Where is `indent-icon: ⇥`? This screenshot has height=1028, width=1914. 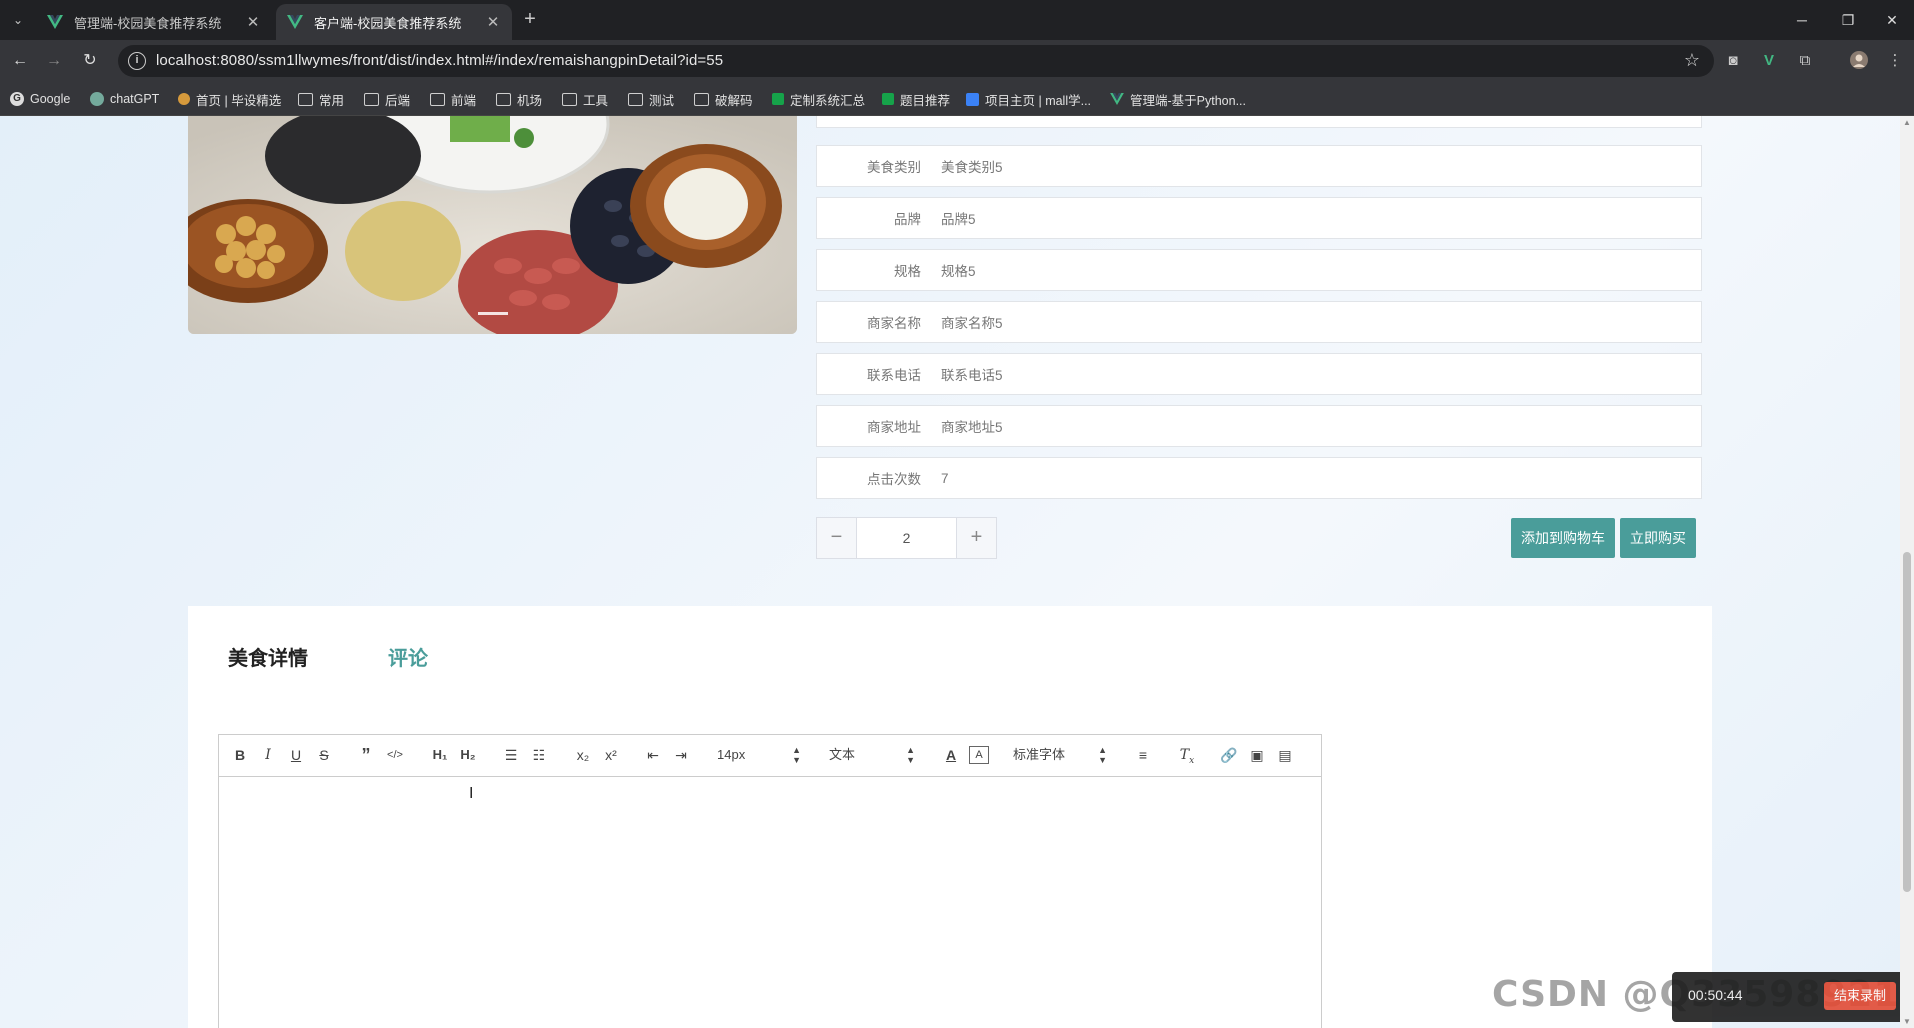
indent-icon: ⇥ is located at coordinates (681, 755).